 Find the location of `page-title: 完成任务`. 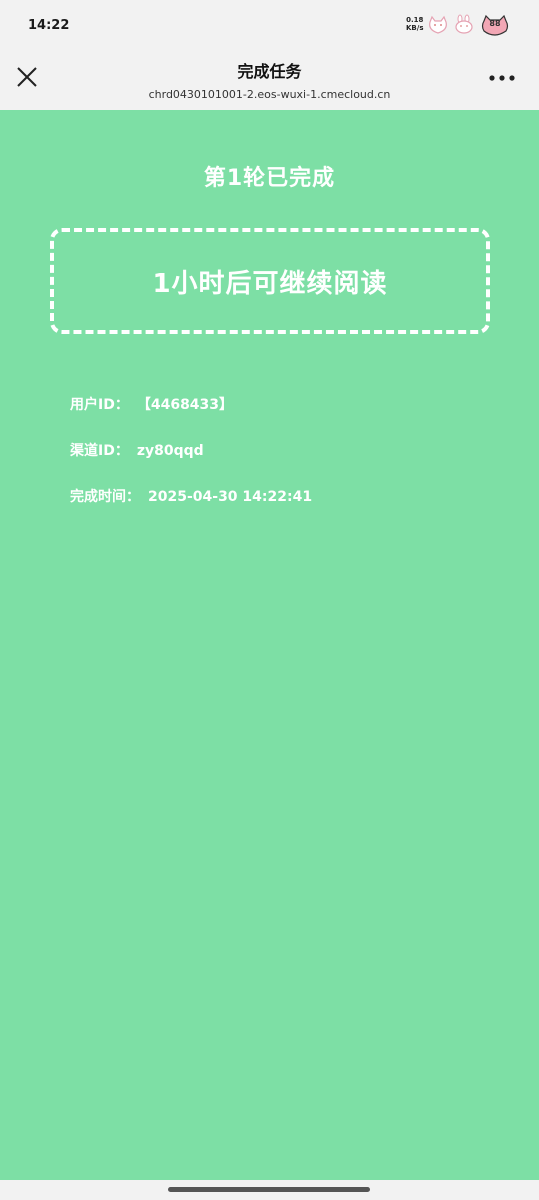

page-title: 完成任务 is located at coordinates (269, 71).